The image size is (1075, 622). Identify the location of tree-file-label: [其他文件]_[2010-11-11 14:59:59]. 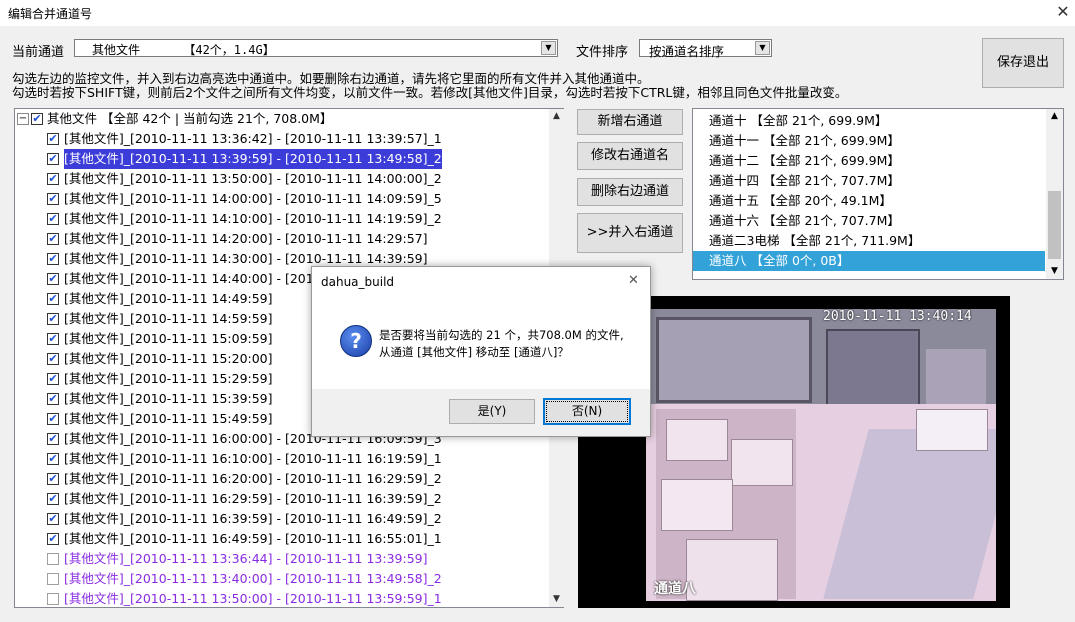
(168, 318).